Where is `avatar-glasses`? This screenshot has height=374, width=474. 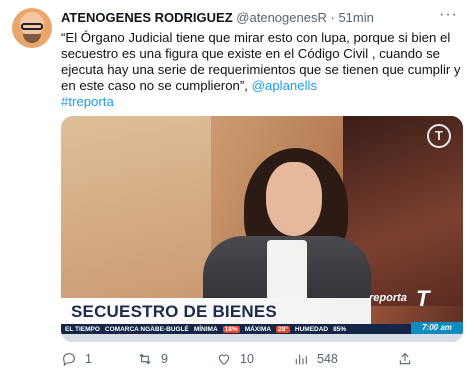 avatar-glasses is located at coordinates (32, 26).